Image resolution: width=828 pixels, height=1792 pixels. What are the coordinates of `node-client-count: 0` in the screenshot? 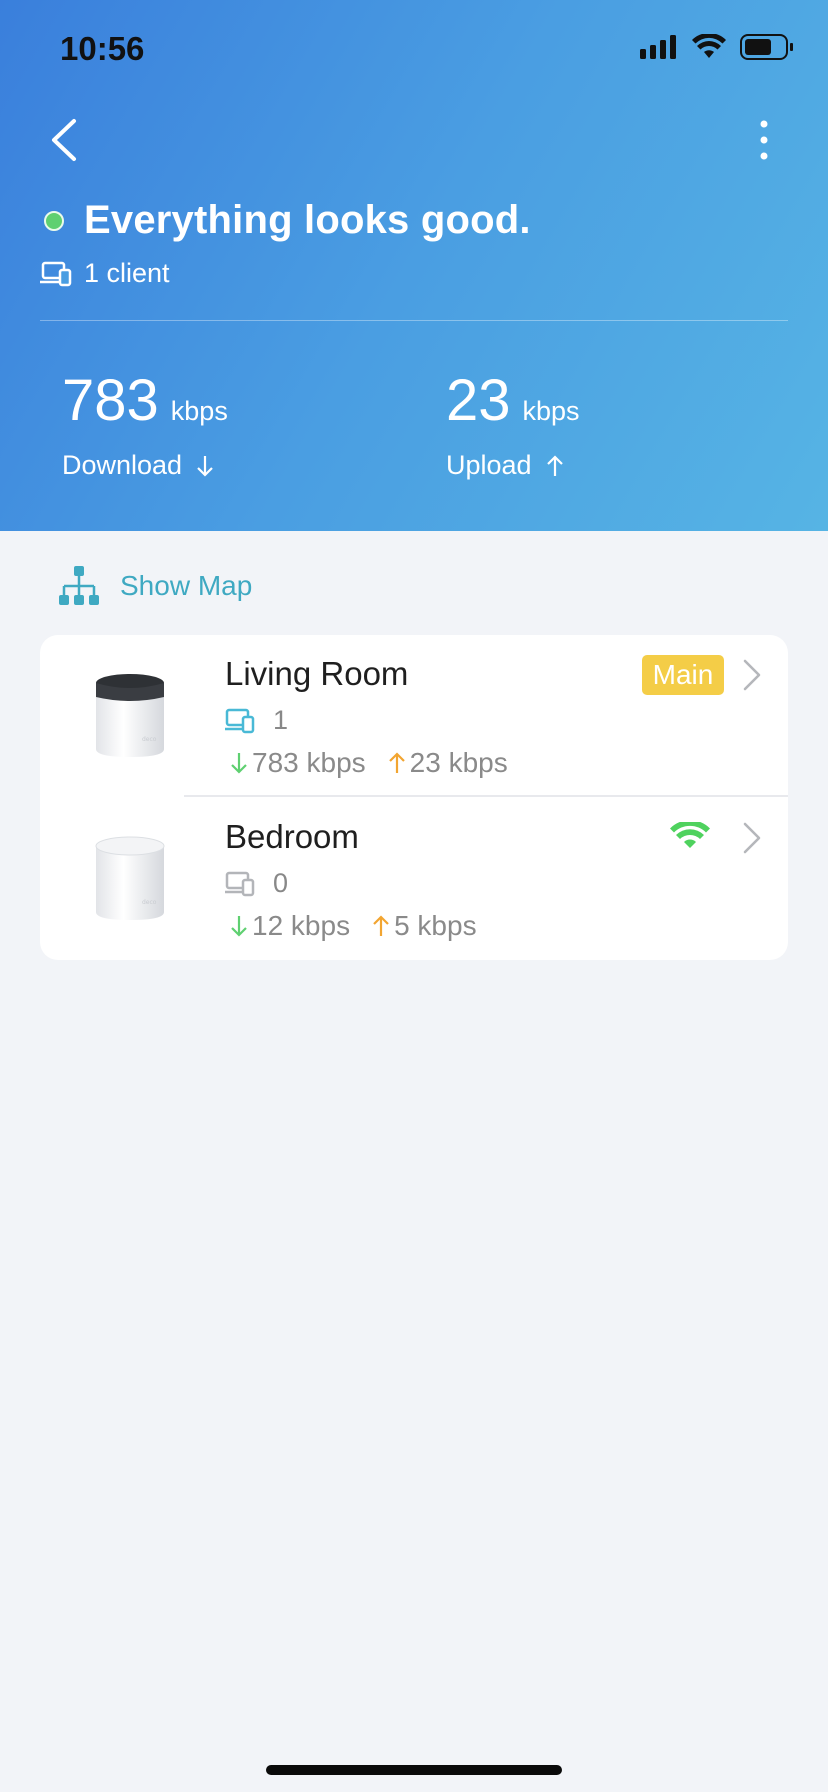 It's located at (281, 883).